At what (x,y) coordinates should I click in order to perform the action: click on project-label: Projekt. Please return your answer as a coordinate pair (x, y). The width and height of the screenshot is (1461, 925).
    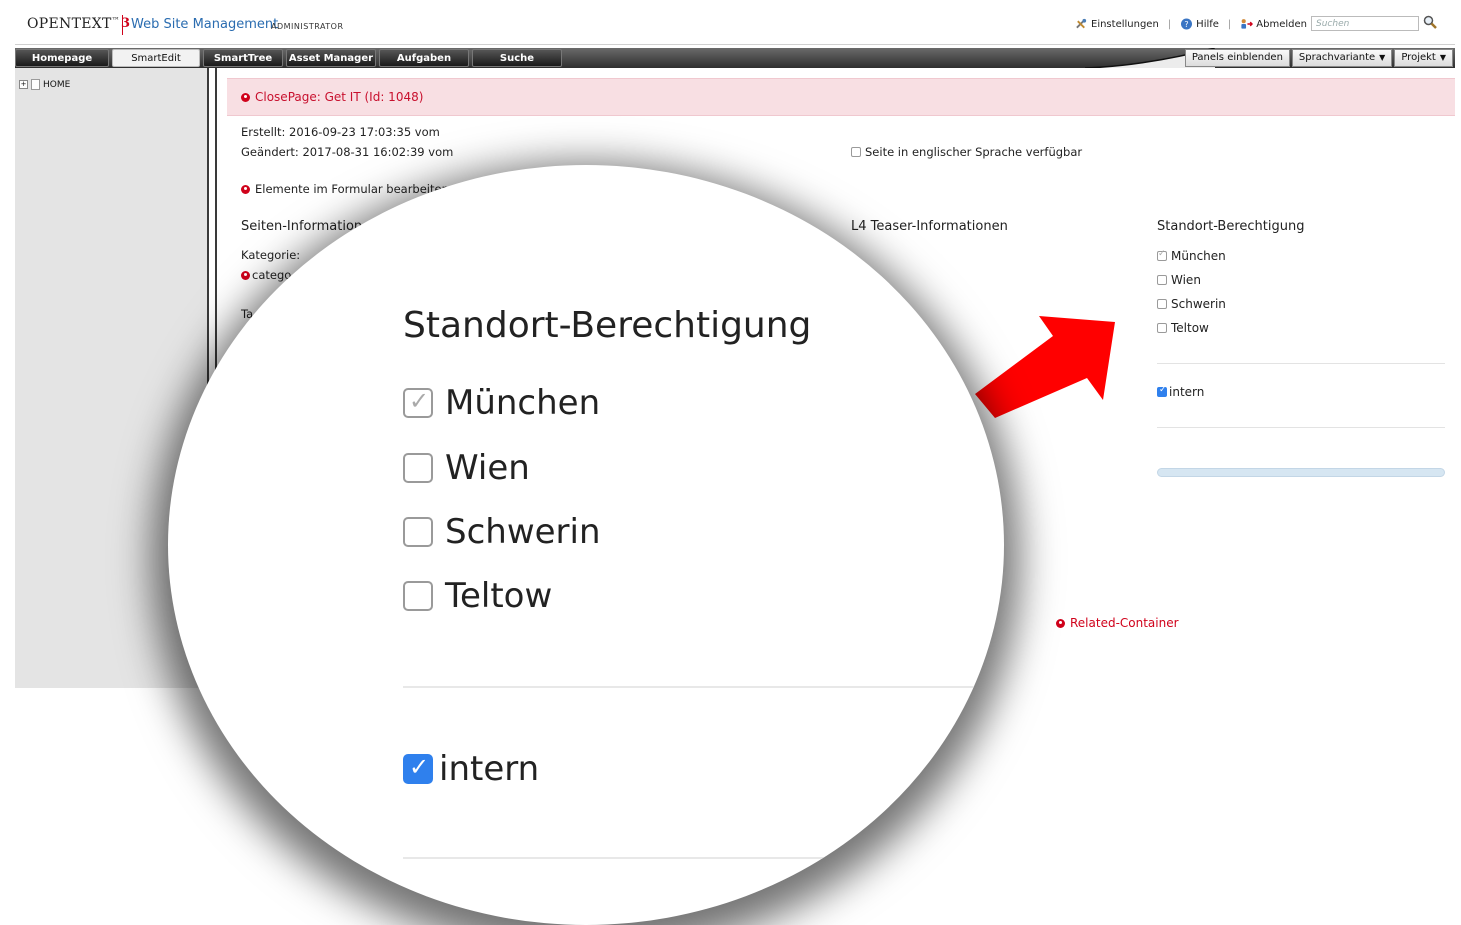
    Looking at the image, I should click on (1418, 57).